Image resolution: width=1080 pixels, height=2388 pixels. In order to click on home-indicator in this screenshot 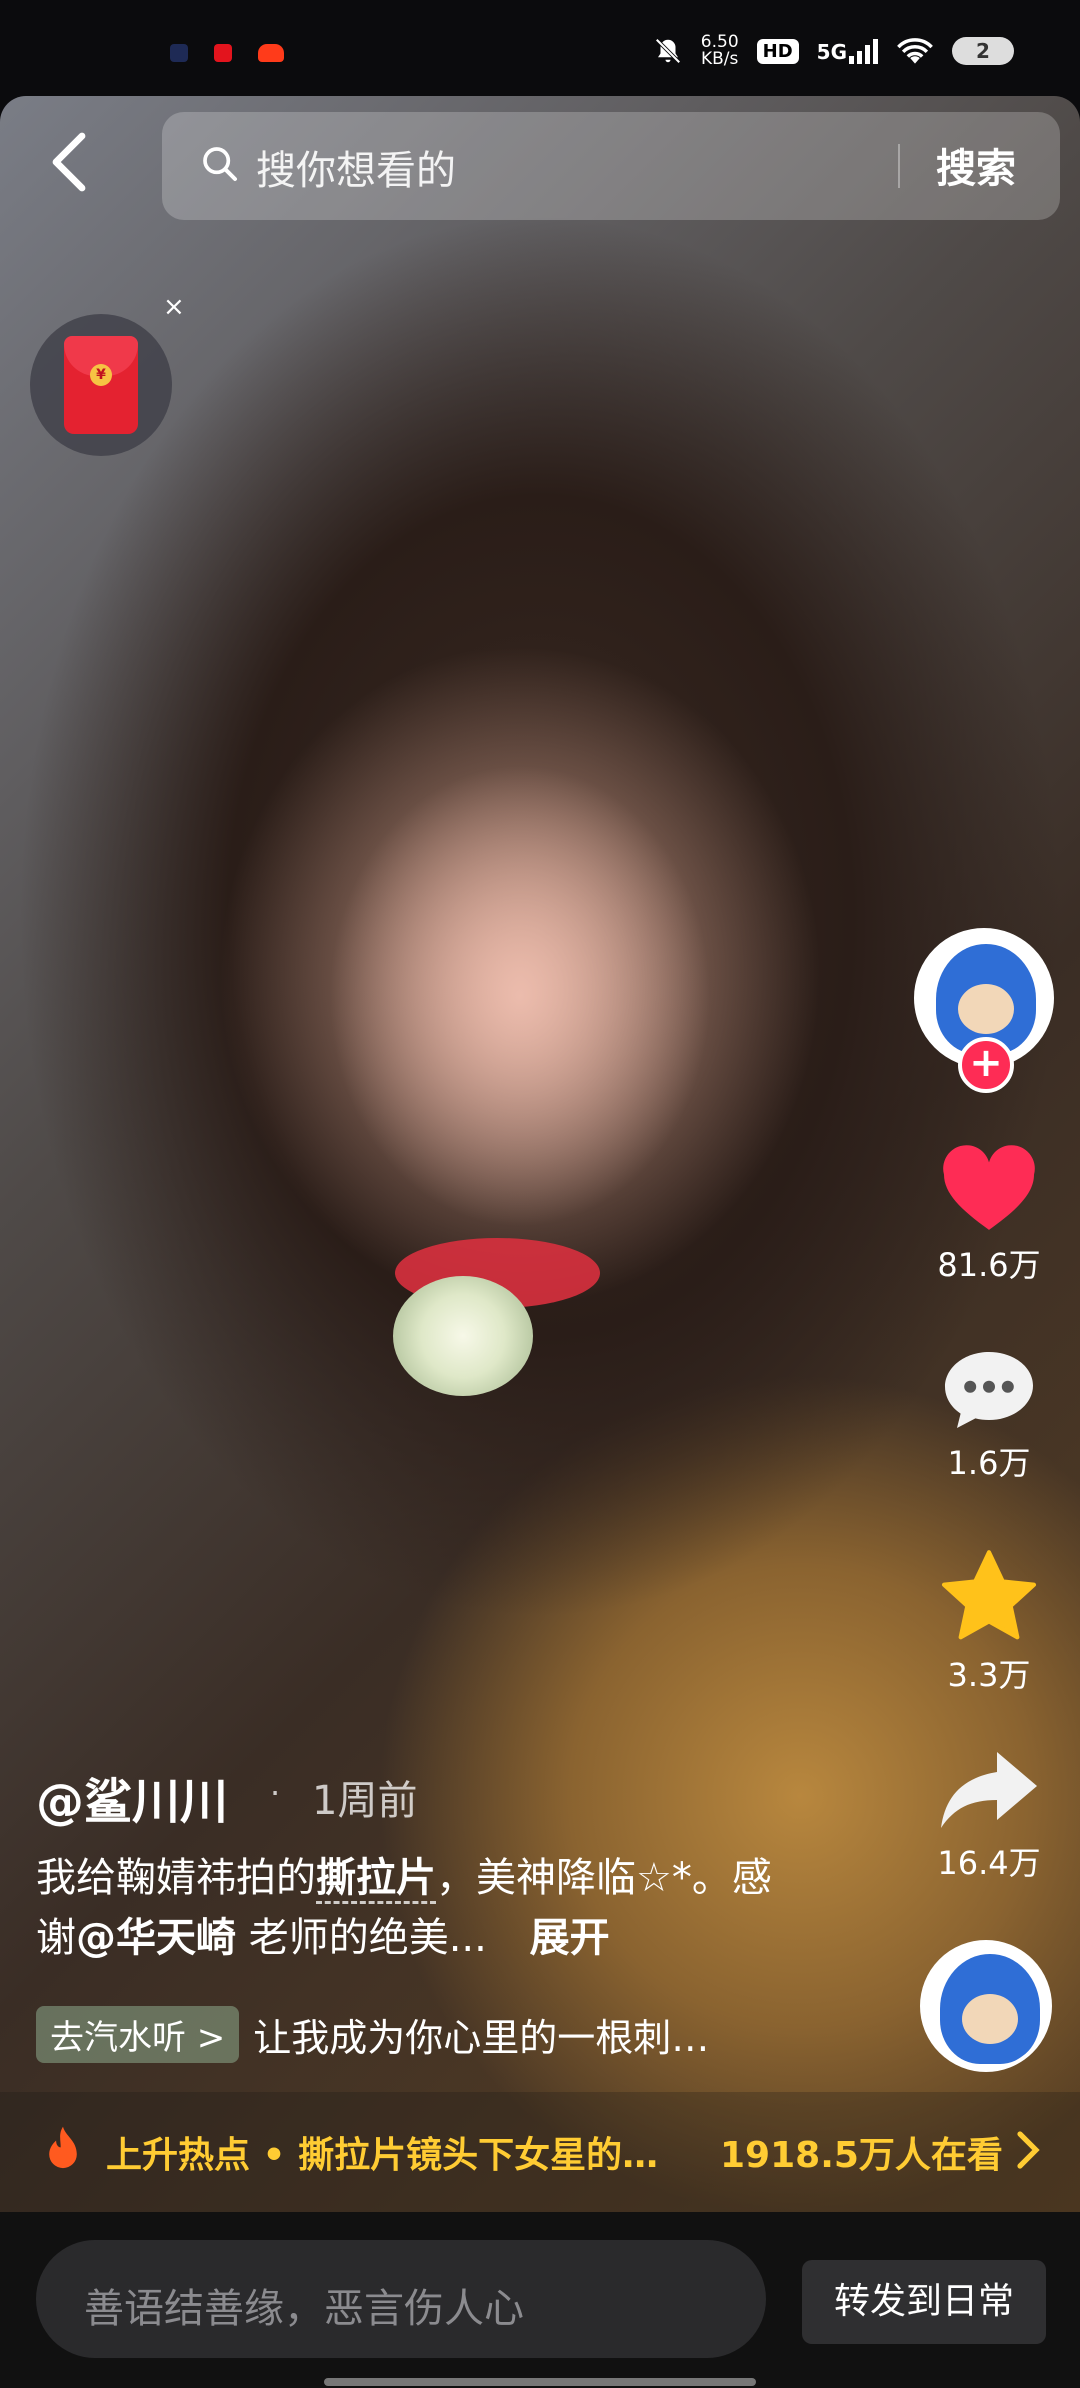, I will do `click(540, 2382)`.